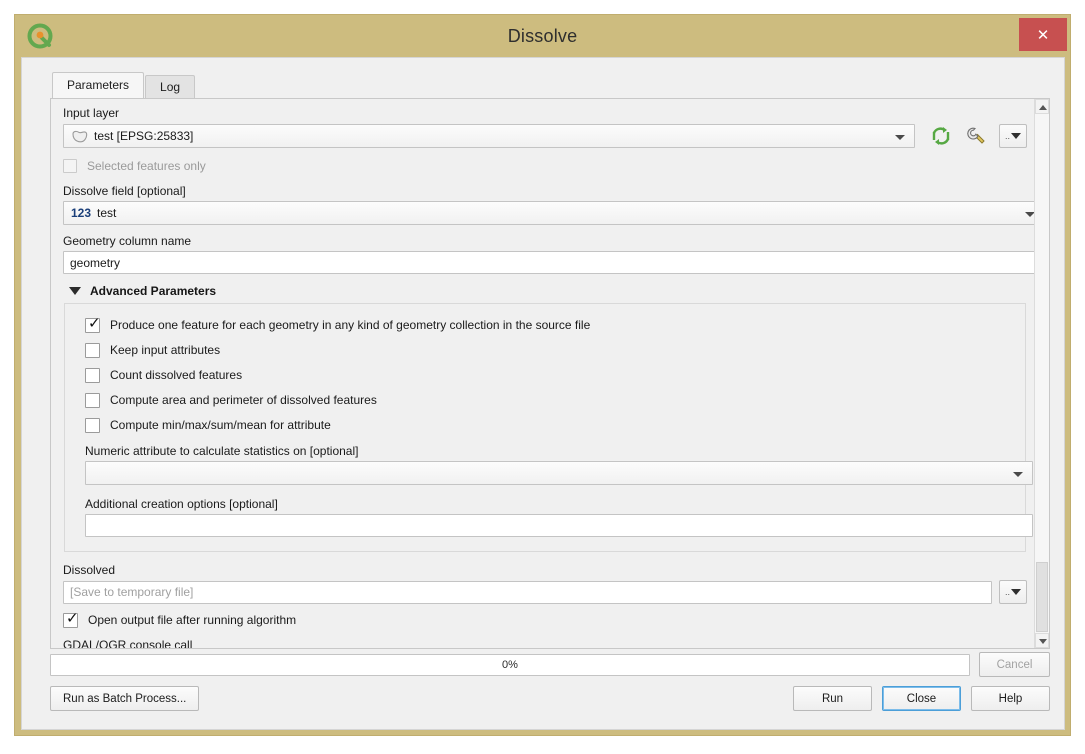  What do you see at coordinates (181, 504) in the screenshot?
I see `creation-options-label: Additional creation options [optional]` at bounding box center [181, 504].